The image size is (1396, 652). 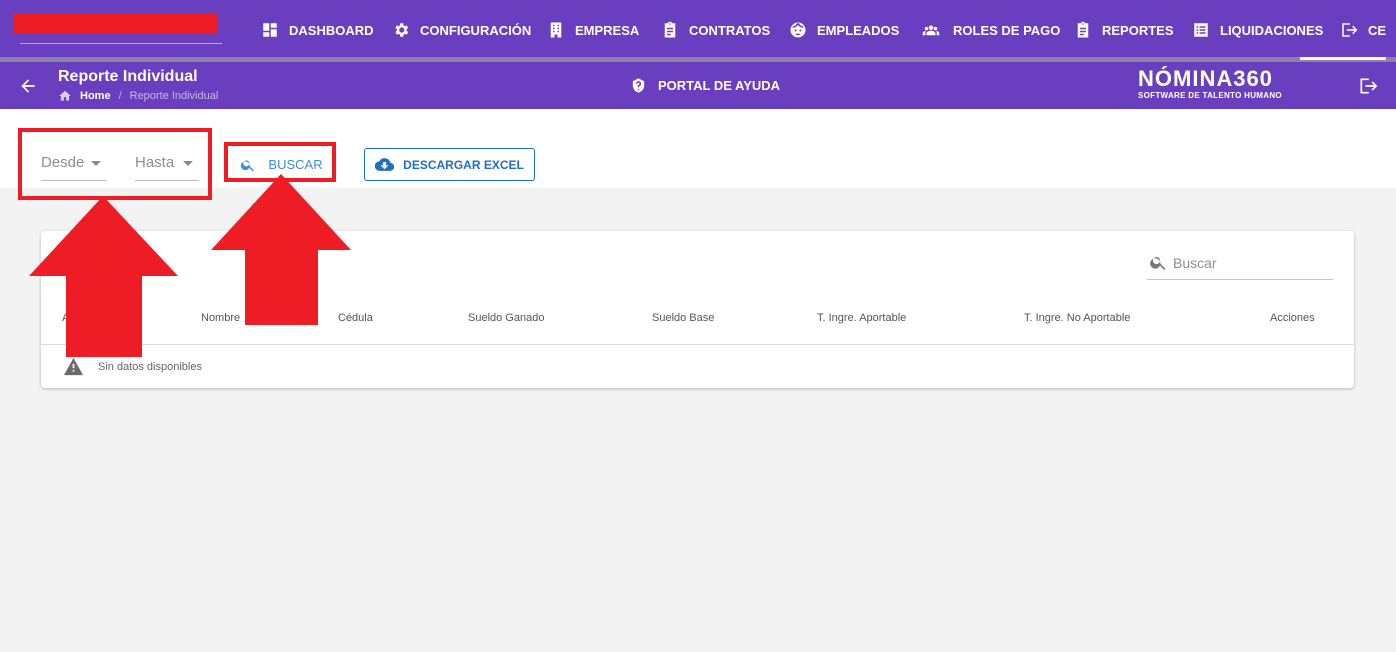 I want to click on nav-item-label: LIQUIDACIONES, so click(x=1272, y=30).